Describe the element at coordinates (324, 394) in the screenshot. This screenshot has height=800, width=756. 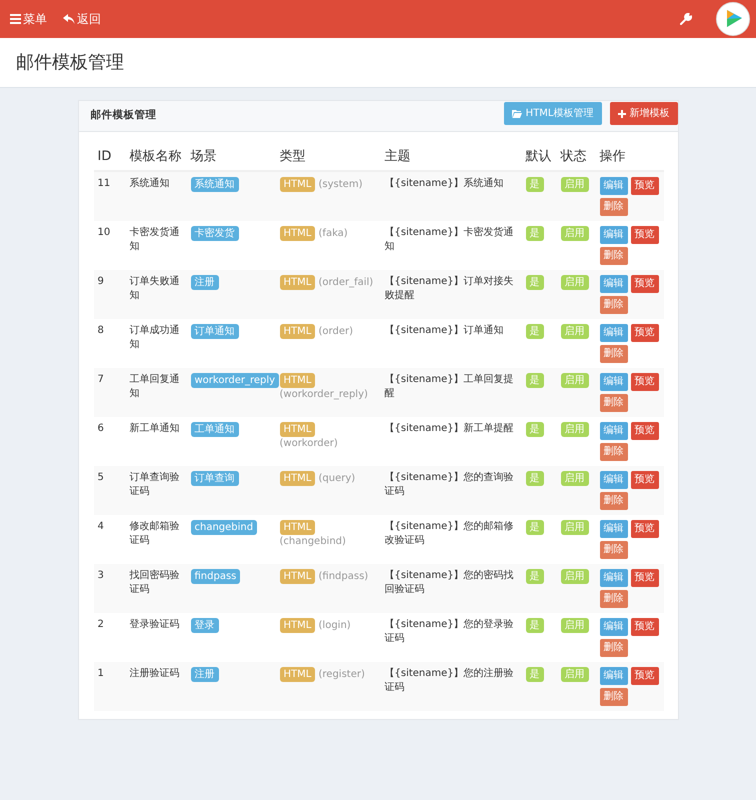
I see `type-code: (workorder_reply)` at that location.